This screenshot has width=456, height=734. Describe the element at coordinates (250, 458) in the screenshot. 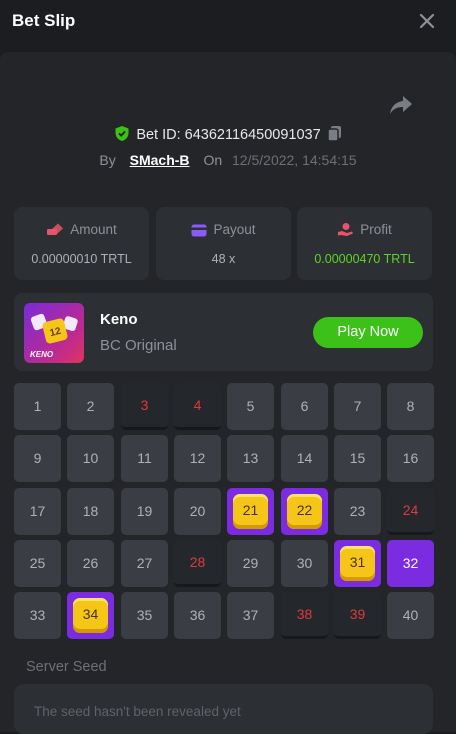

I see `keno-cell: 13` at that location.